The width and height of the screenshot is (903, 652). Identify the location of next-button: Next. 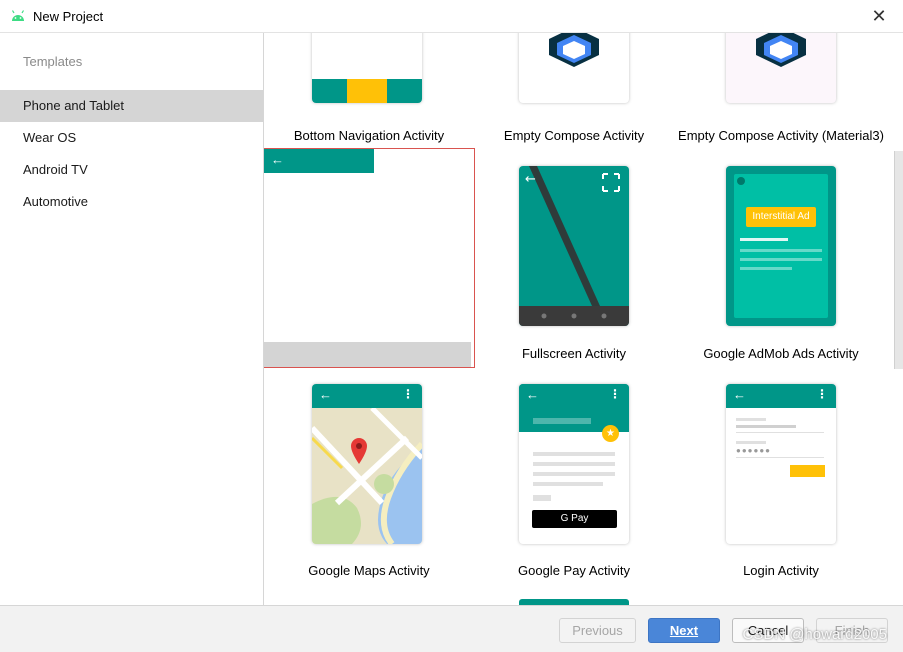
(684, 630).